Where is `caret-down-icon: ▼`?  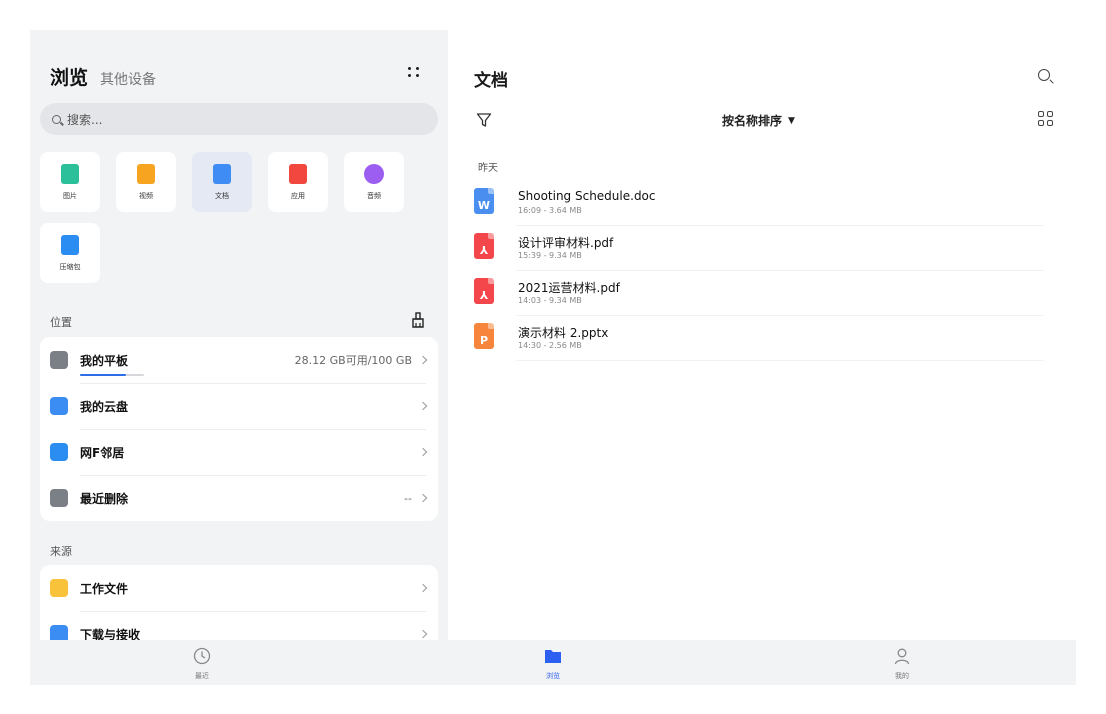 caret-down-icon: ▼ is located at coordinates (791, 120).